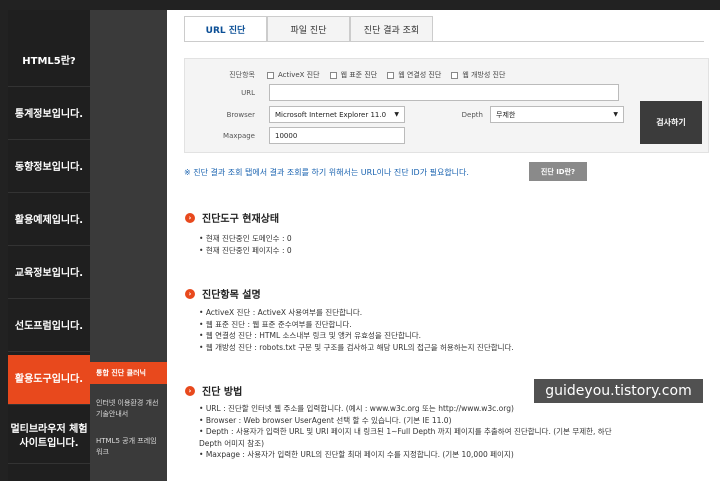 The image size is (720, 481). What do you see at coordinates (49, 380) in the screenshot?
I see `menu-item-tools: 활용도구입니다.` at bounding box center [49, 380].